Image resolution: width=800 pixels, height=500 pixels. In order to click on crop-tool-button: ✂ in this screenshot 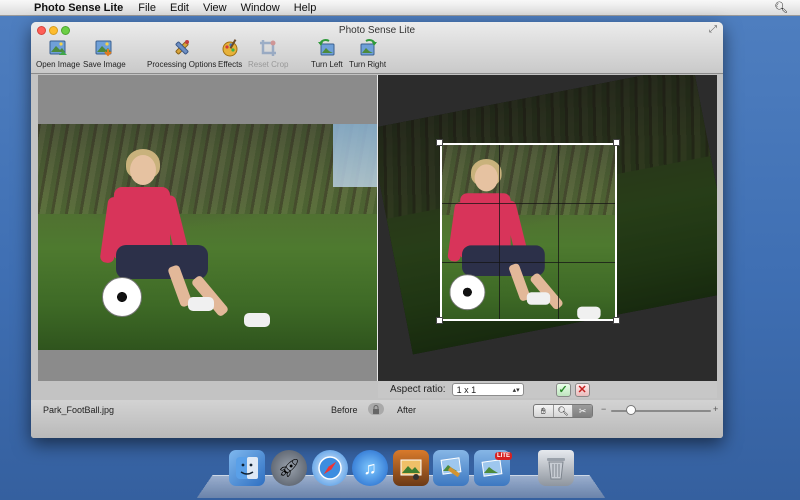, I will do `click(582, 411)`.